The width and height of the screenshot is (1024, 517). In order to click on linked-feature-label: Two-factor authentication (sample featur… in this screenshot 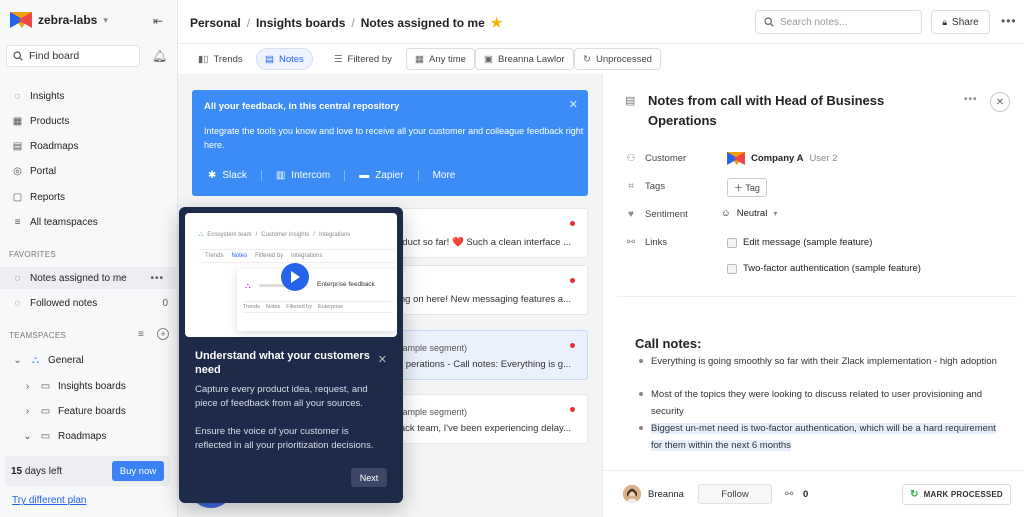, I will do `click(832, 268)`.